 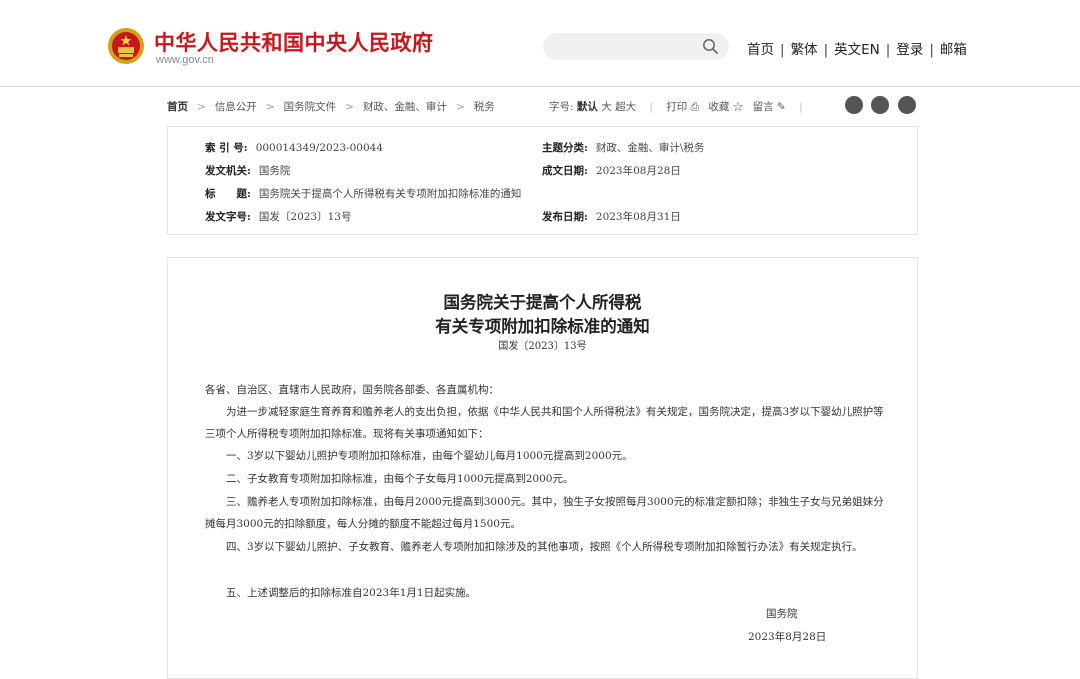 I want to click on info-pubdate: 发布日期: 2023年08月31日, so click(x=611, y=216).